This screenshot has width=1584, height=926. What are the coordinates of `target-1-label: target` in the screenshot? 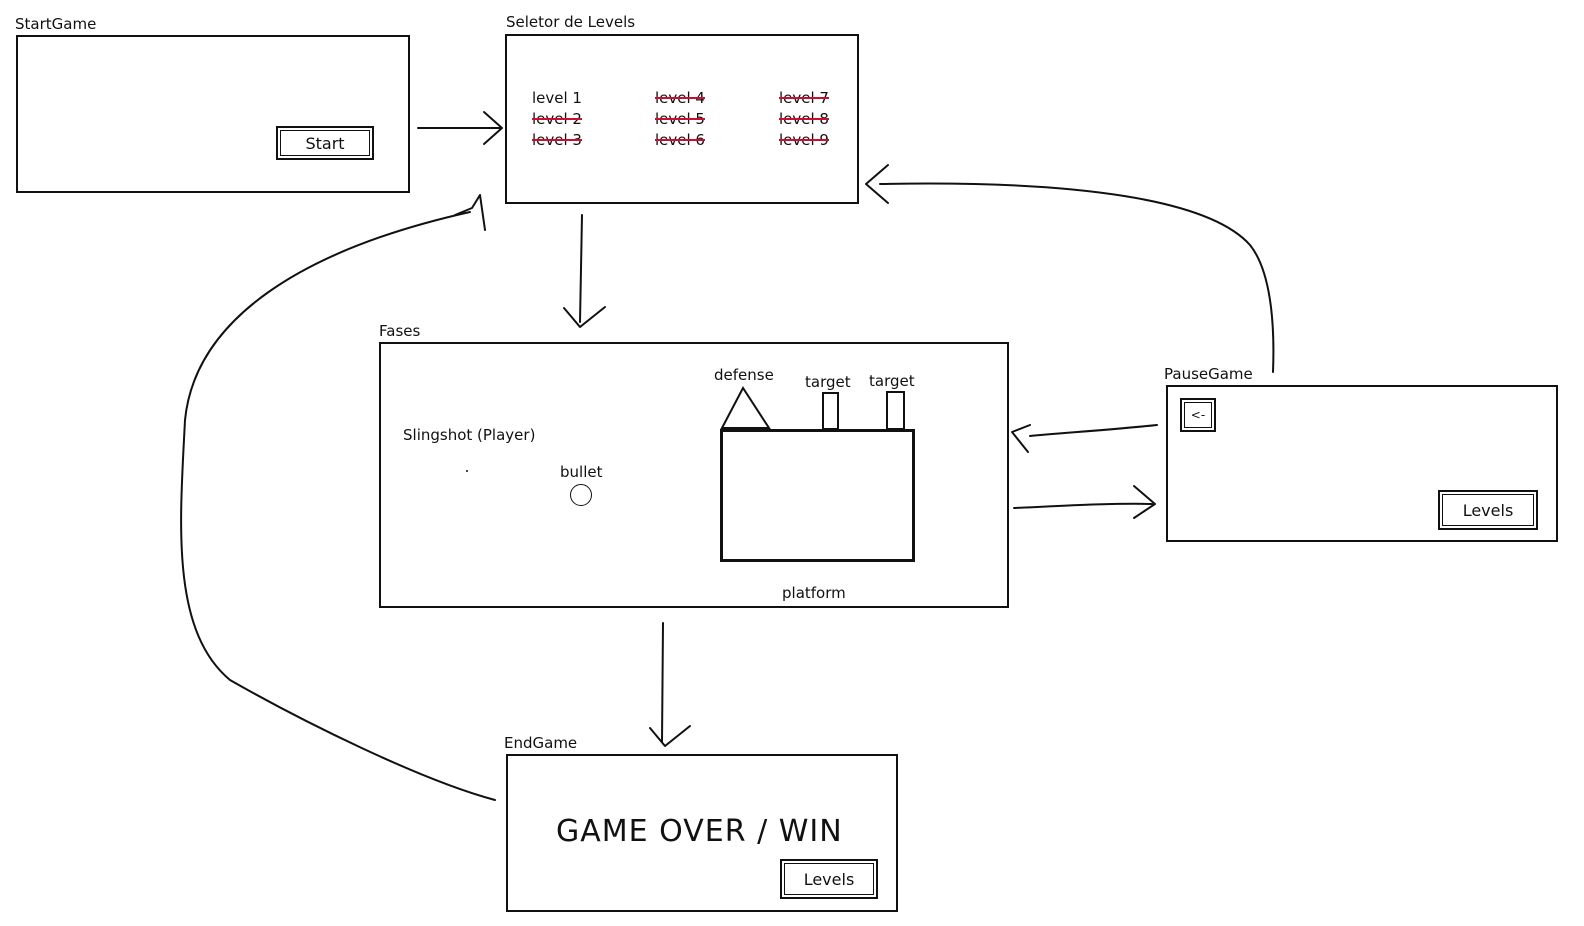 It's located at (828, 382).